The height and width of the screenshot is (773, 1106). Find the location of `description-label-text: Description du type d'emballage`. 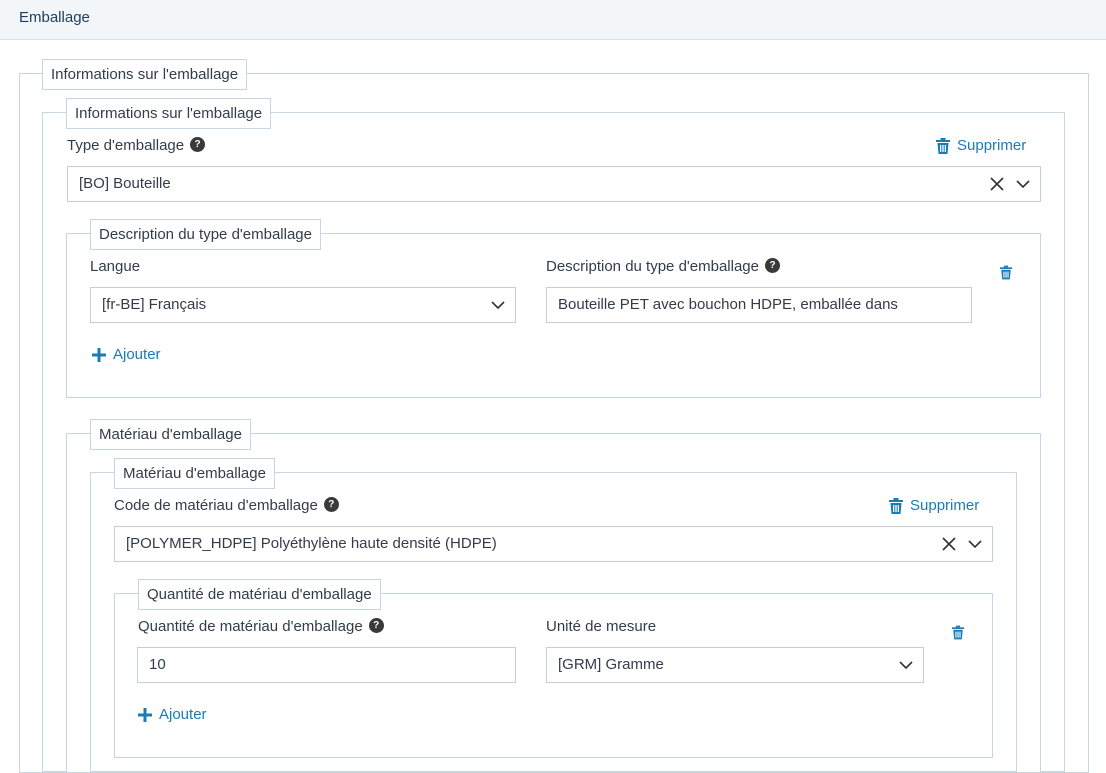

description-label-text: Description du type d'emballage is located at coordinates (652, 266).